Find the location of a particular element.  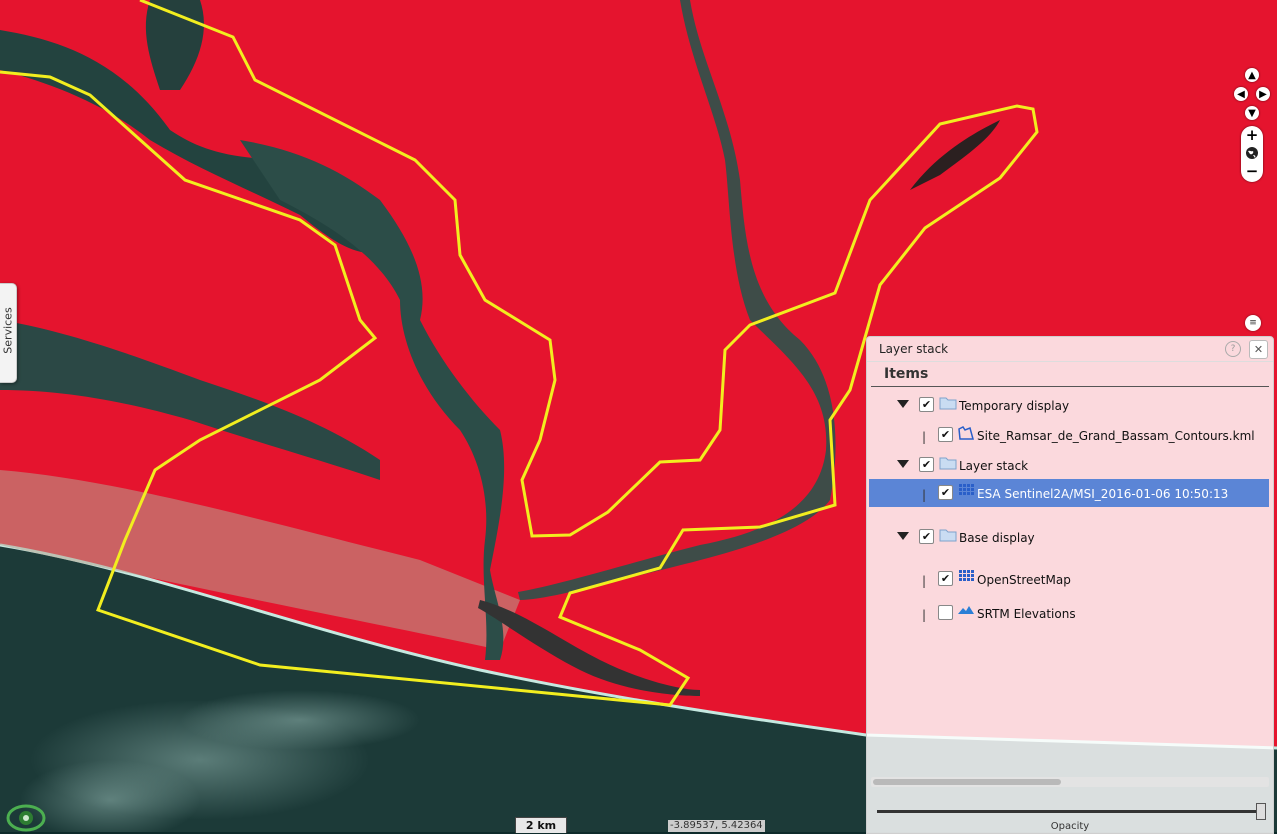

items-header: Items is located at coordinates (906, 374).